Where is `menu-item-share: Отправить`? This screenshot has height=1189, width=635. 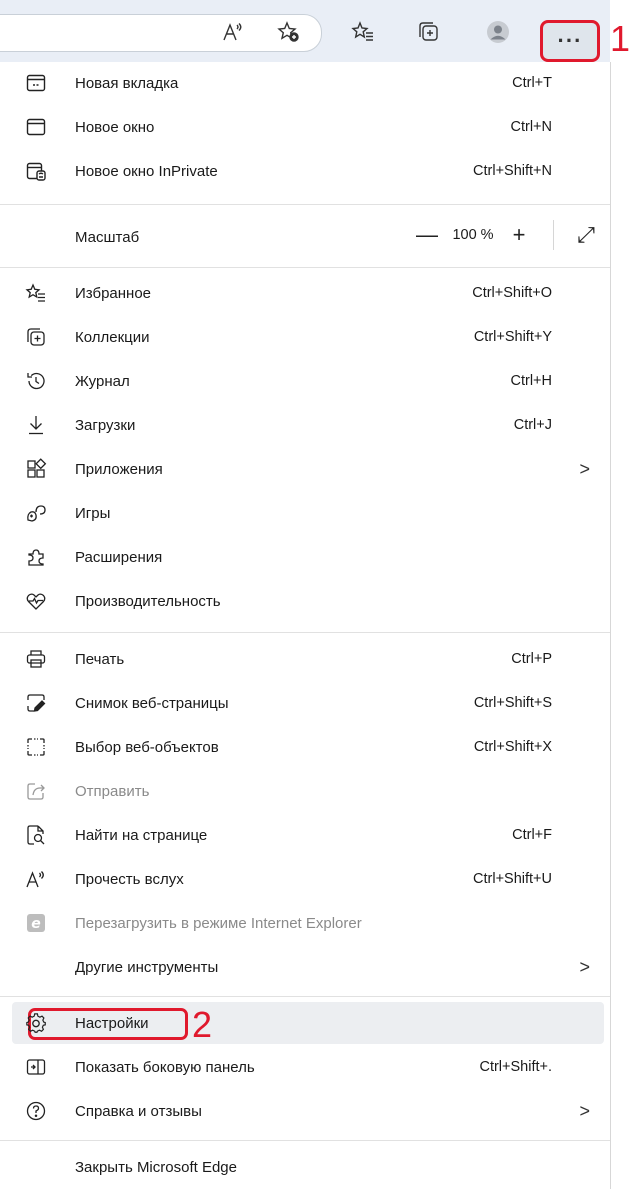
menu-item-share: Отправить is located at coordinates (305, 791).